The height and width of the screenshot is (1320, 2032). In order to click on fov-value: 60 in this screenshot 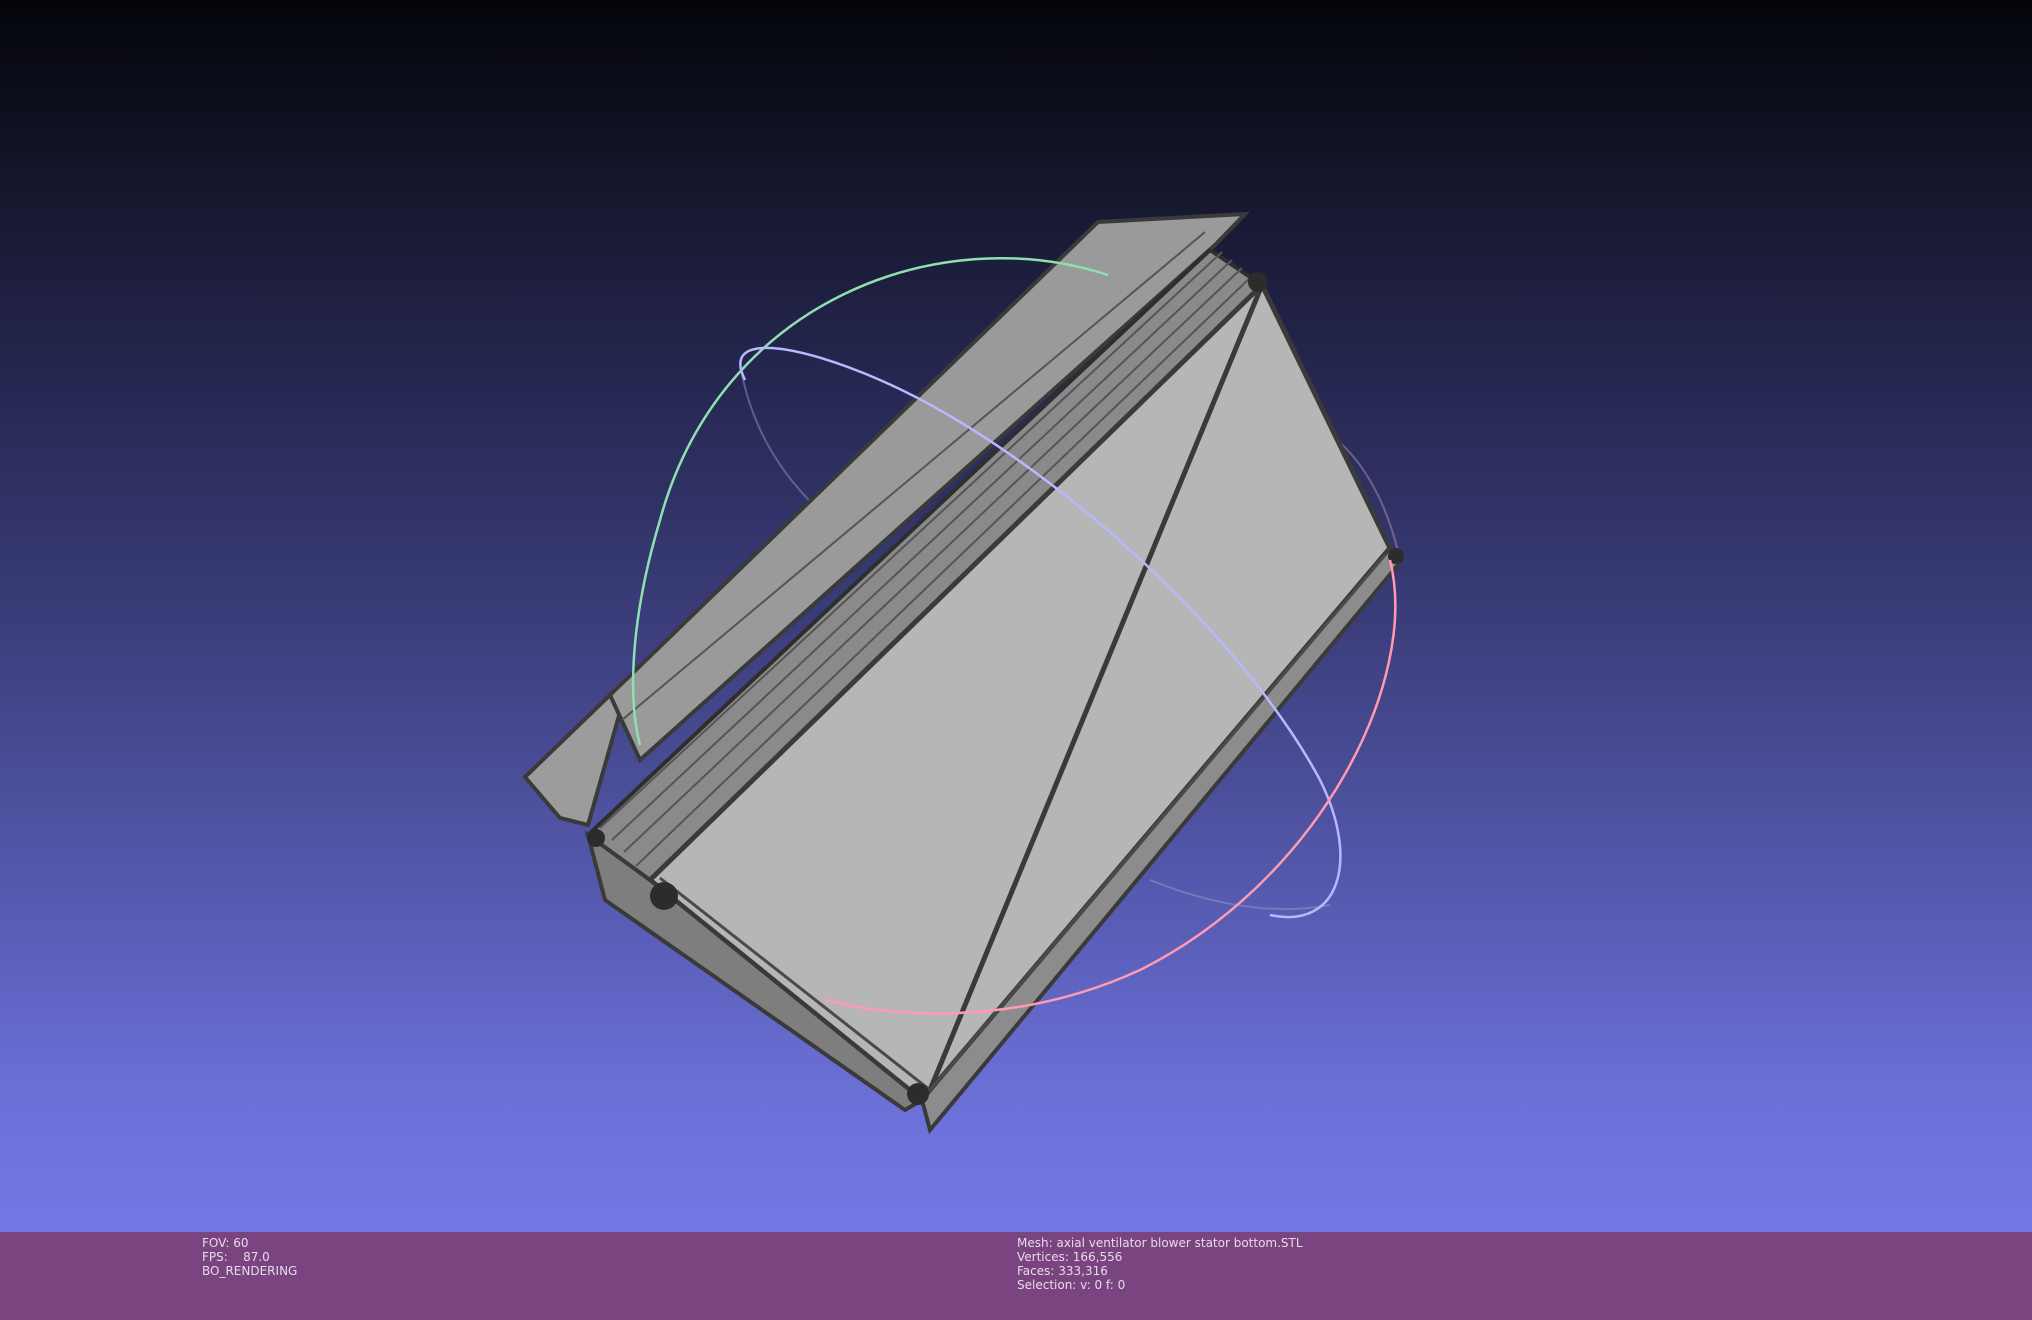, I will do `click(241, 1243)`.